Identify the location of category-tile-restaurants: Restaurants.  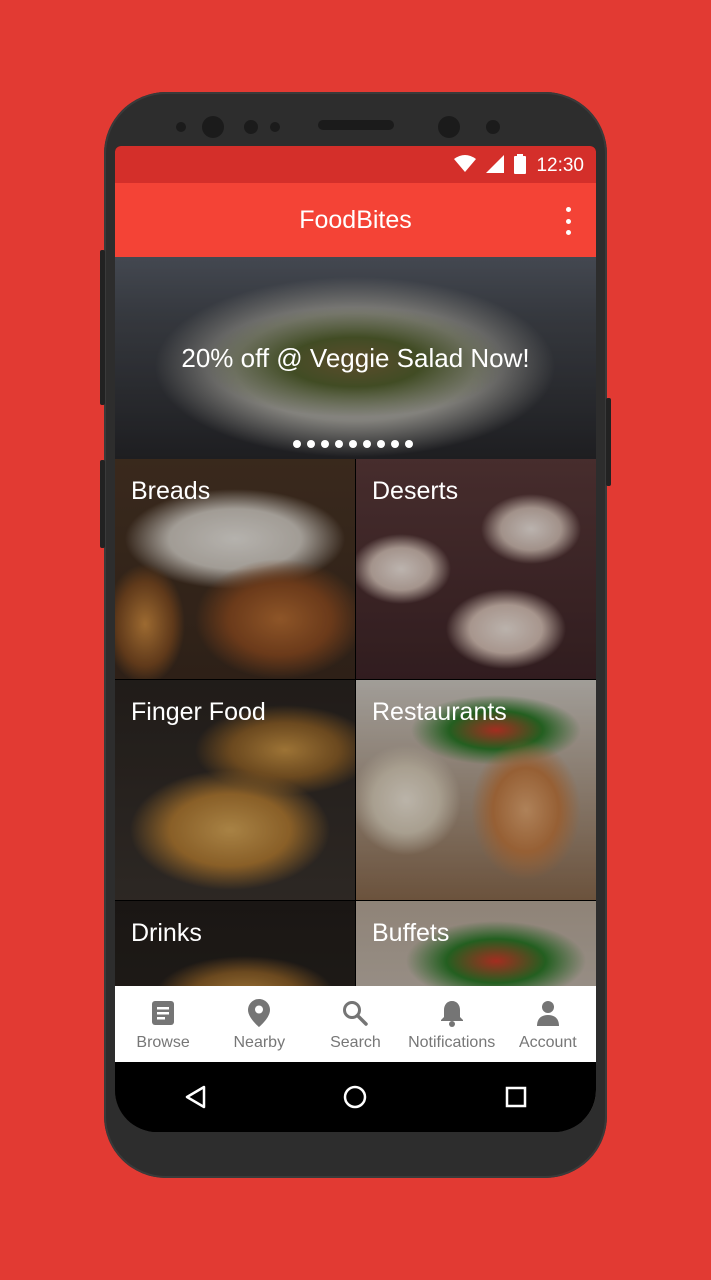
(476, 790).